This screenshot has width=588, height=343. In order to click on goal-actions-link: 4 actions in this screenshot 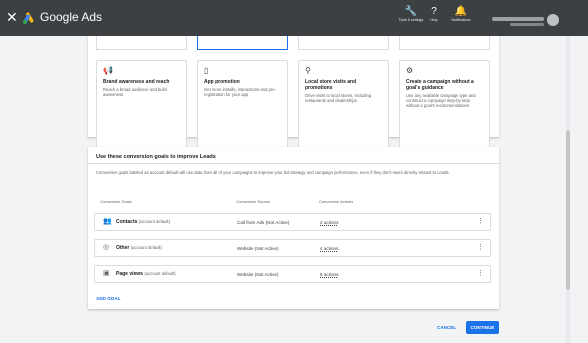, I will do `click(329, 248)`.